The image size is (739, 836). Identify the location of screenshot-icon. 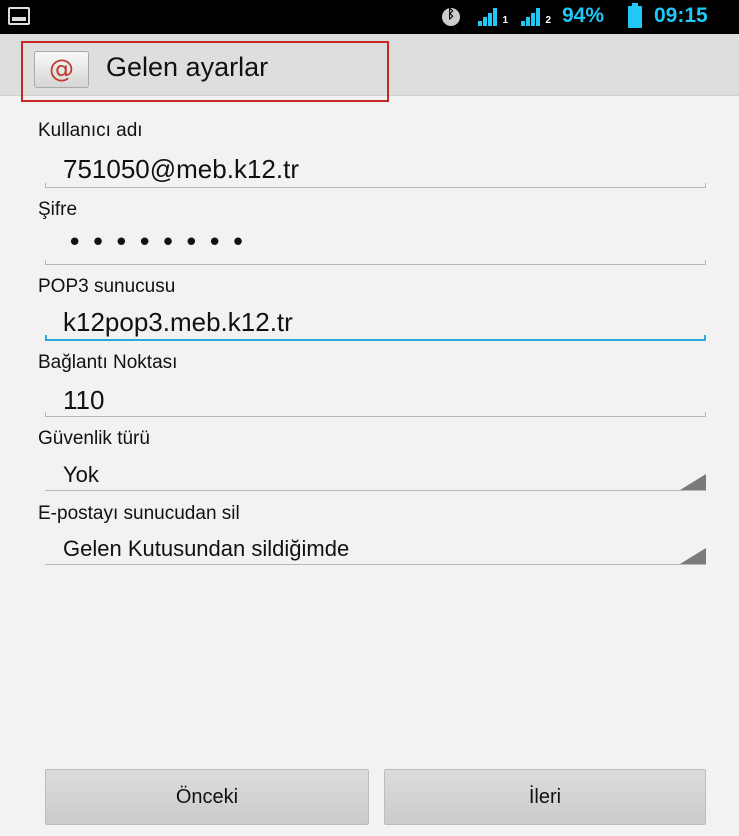
(19, 16).